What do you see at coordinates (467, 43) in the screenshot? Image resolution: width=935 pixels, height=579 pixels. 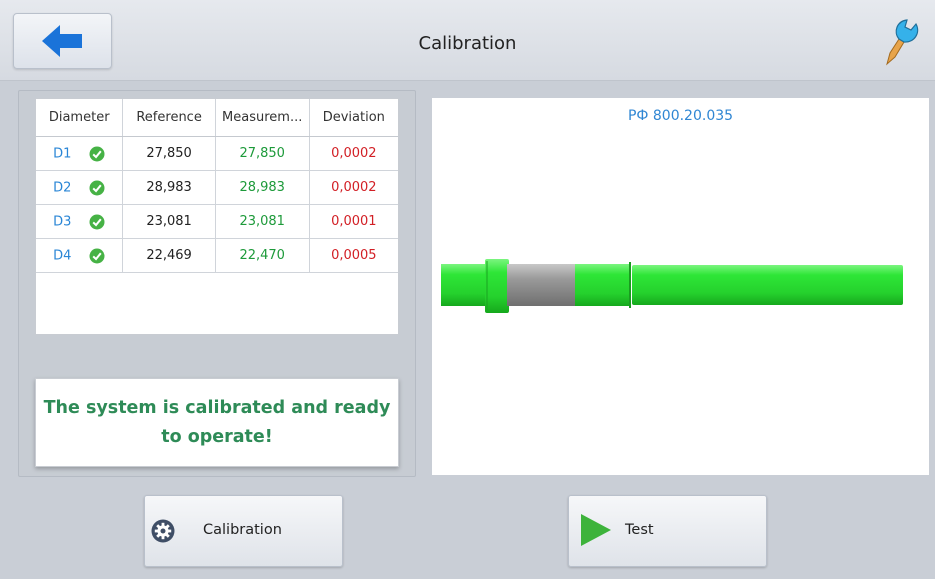 I see `page-title: Calibration` at bounding box center [467, 43].